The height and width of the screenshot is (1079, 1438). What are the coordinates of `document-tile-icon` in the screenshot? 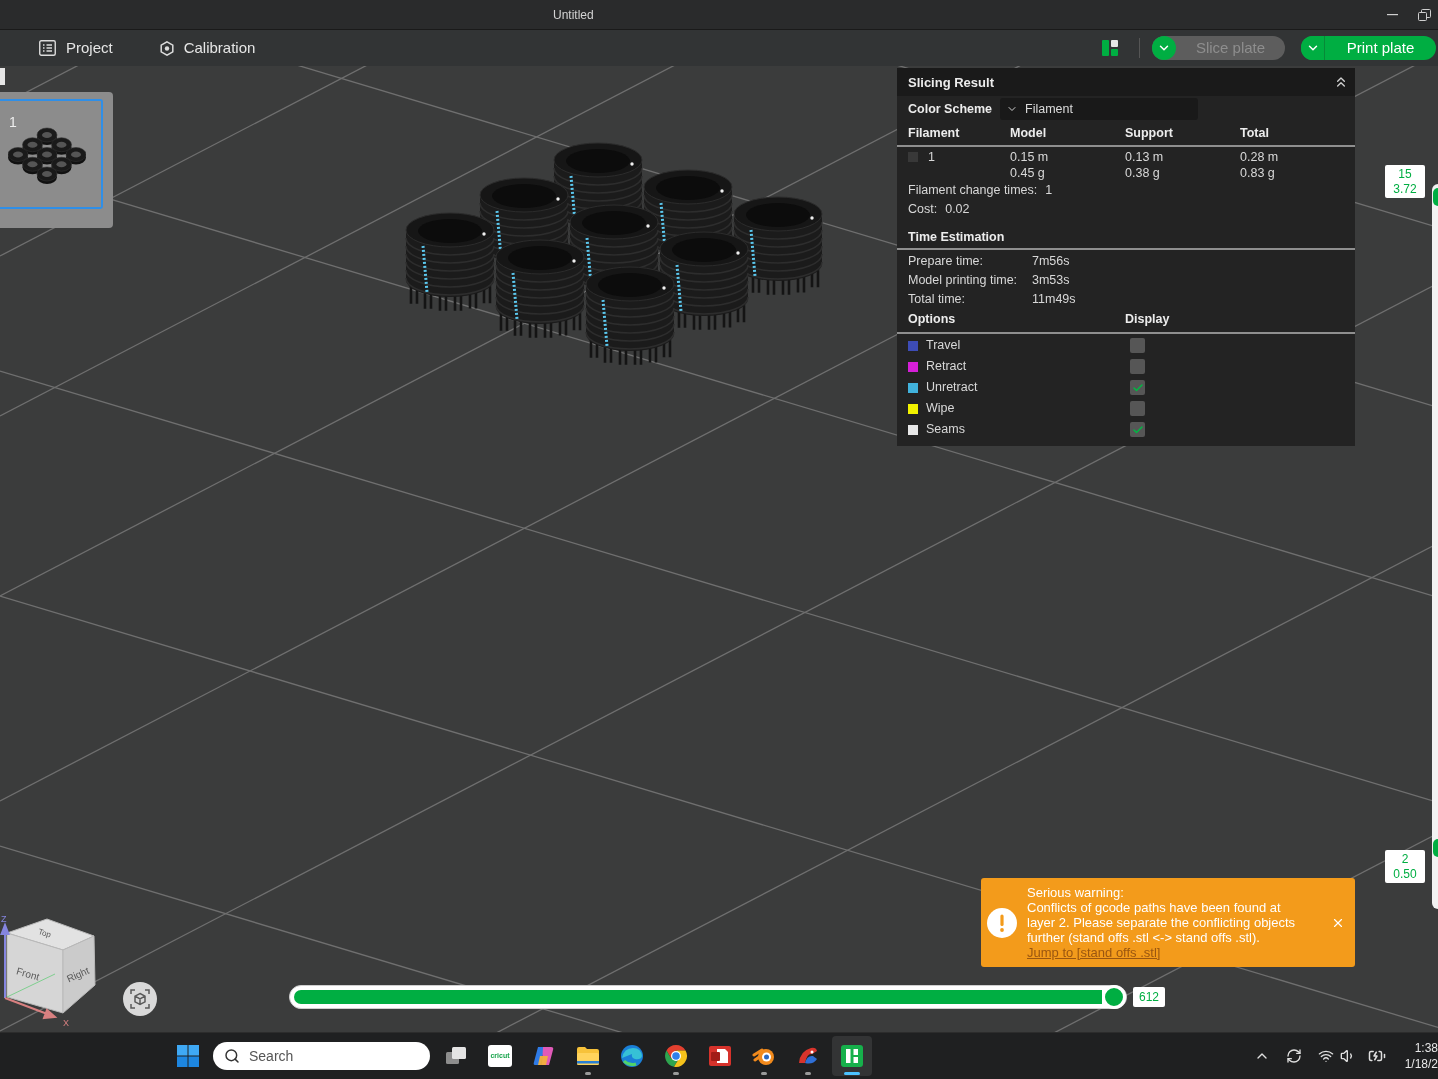 It's located at (720, 1056).